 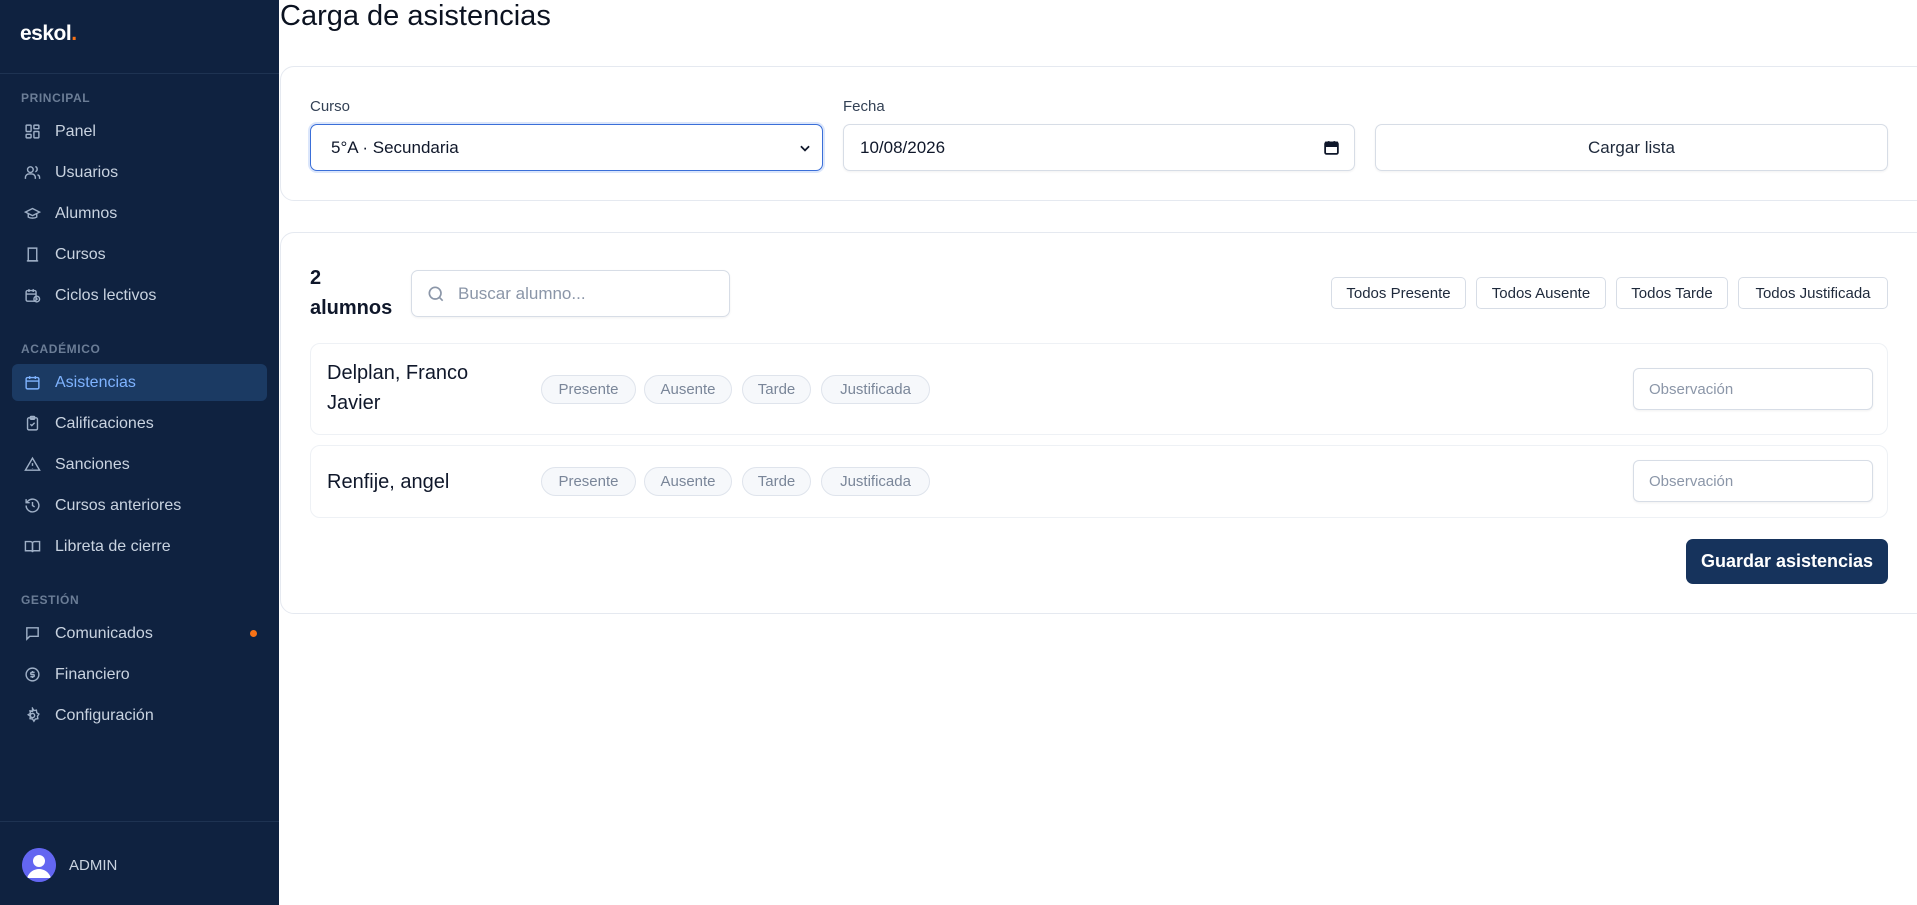 What do you see at coordinates (805, 148) in the screenshot?
I see `chevron-down-icon` at bounding box center [805, 148].